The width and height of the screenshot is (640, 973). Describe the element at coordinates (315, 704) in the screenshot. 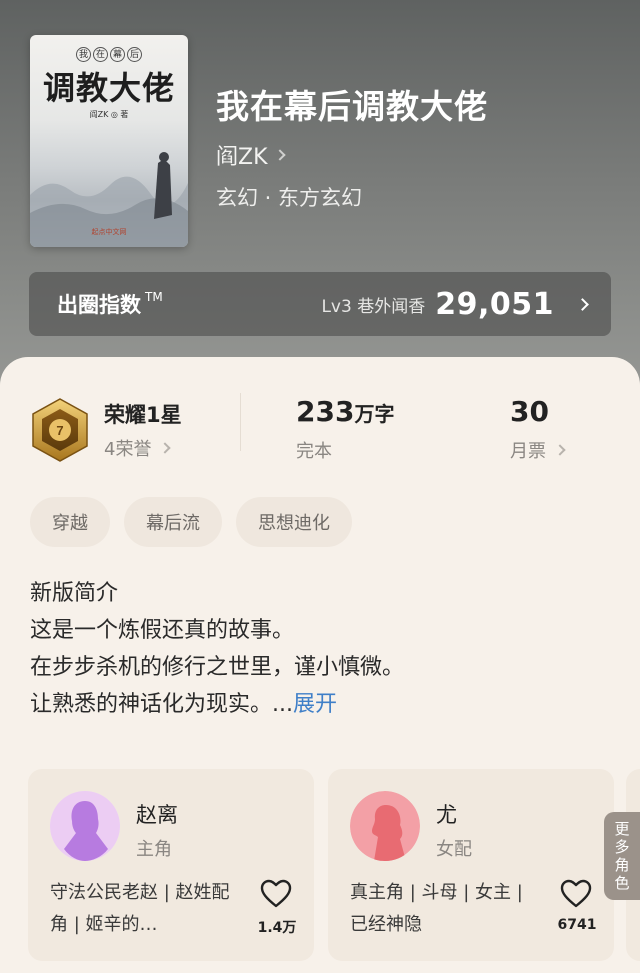

I see `expand-link: 展开` at that location.